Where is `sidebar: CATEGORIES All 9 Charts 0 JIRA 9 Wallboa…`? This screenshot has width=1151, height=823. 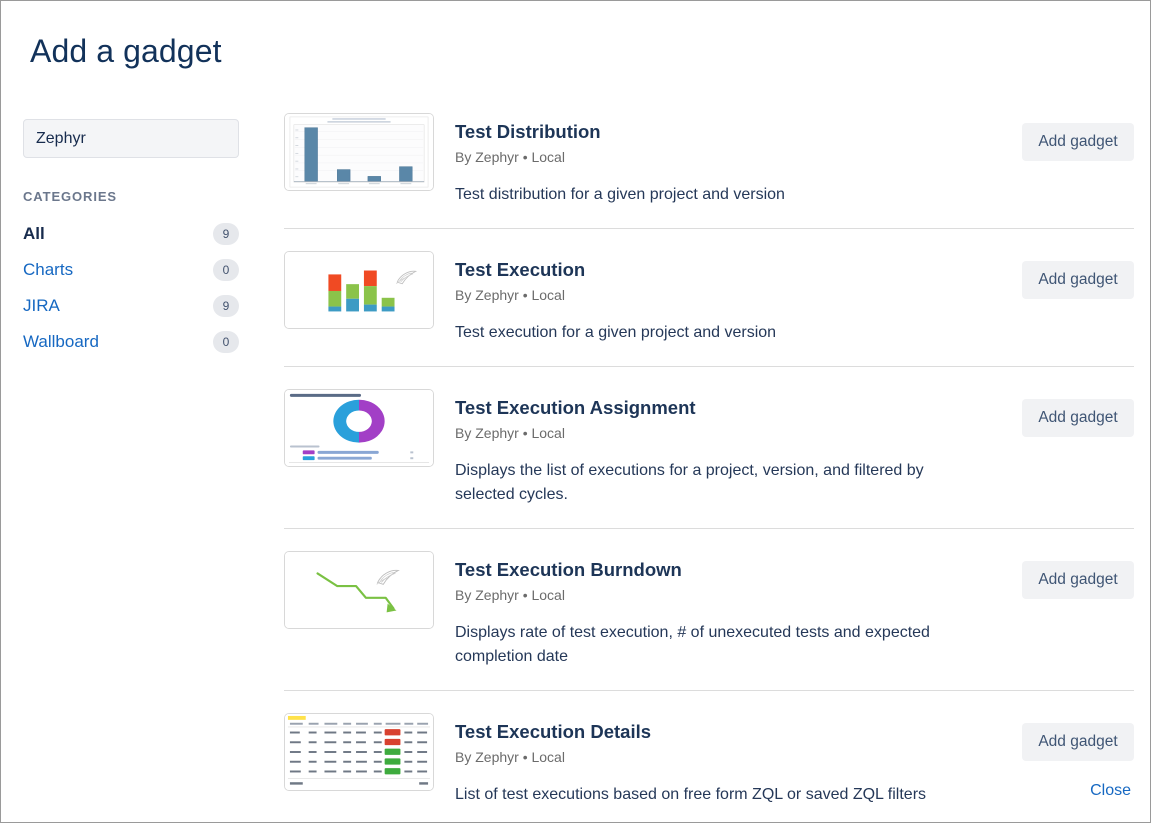 sidebar: CATEGORIES All 9 Charts 0 JIRA 9 Wallboa… is located at coordinates (143, 239).